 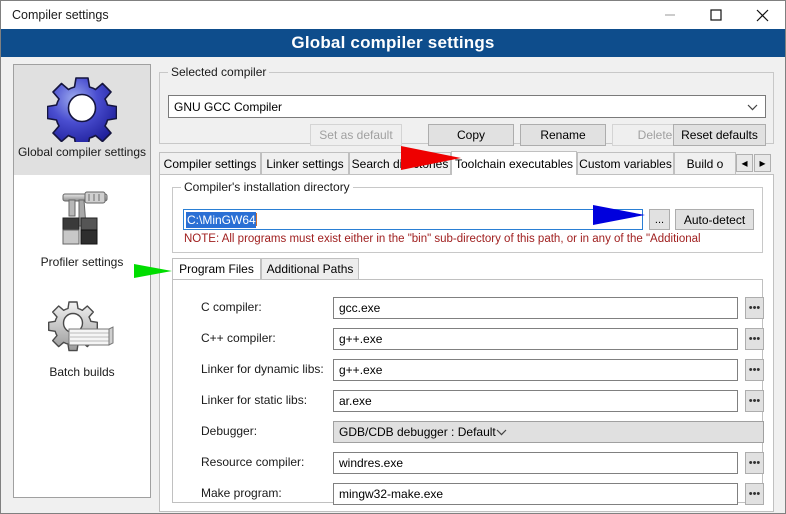 What do you see at coordinates (535, 463) in the screenshot?
I see `resource-compiler-input: windres.exe` at bounding box center [535, 463].